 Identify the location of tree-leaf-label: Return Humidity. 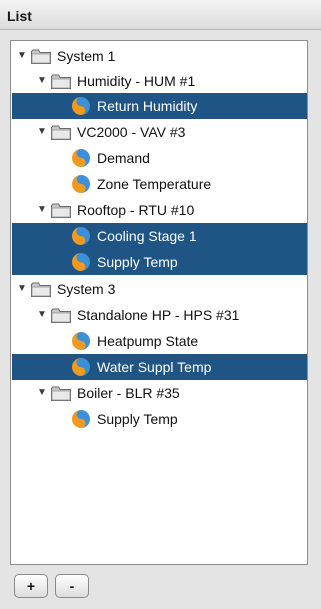
(147, 106).